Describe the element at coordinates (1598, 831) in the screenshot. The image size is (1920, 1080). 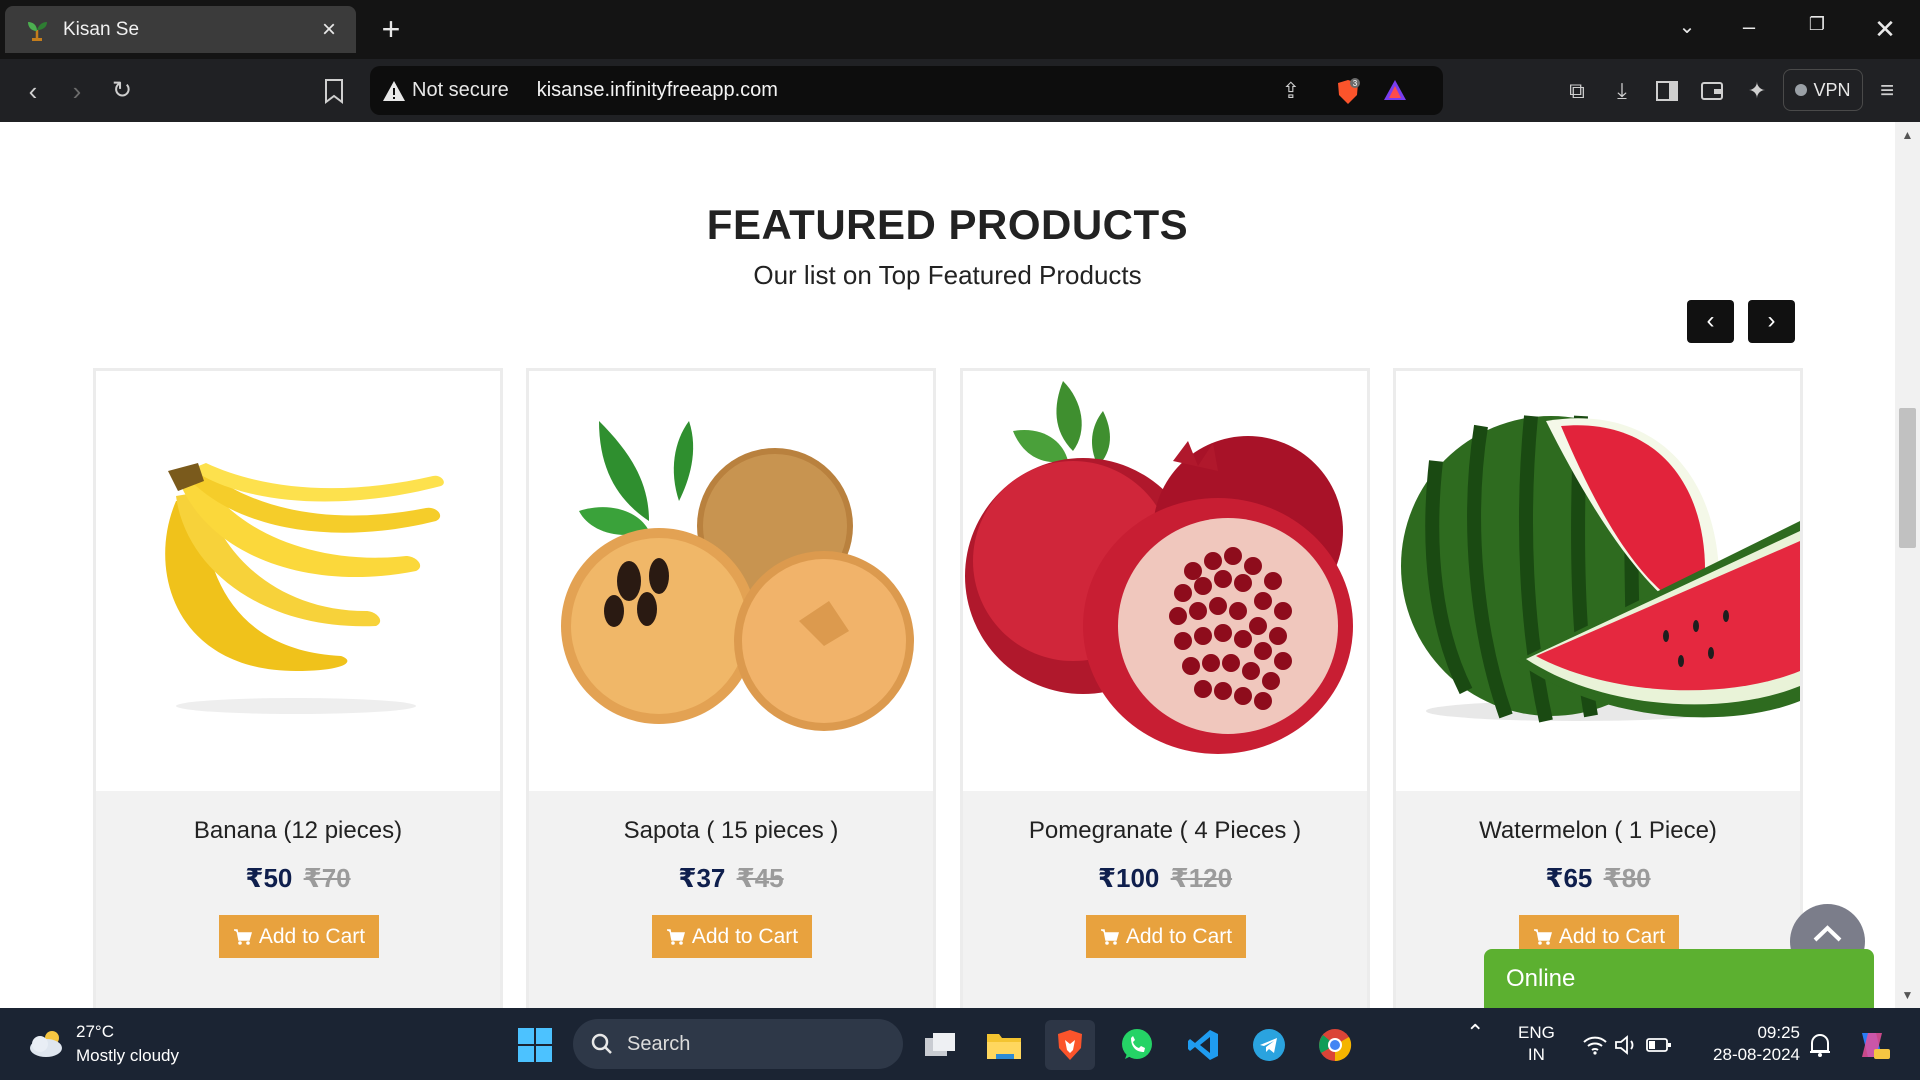
I see `product-name: Watermelon ( 1 Piece)` at that location.